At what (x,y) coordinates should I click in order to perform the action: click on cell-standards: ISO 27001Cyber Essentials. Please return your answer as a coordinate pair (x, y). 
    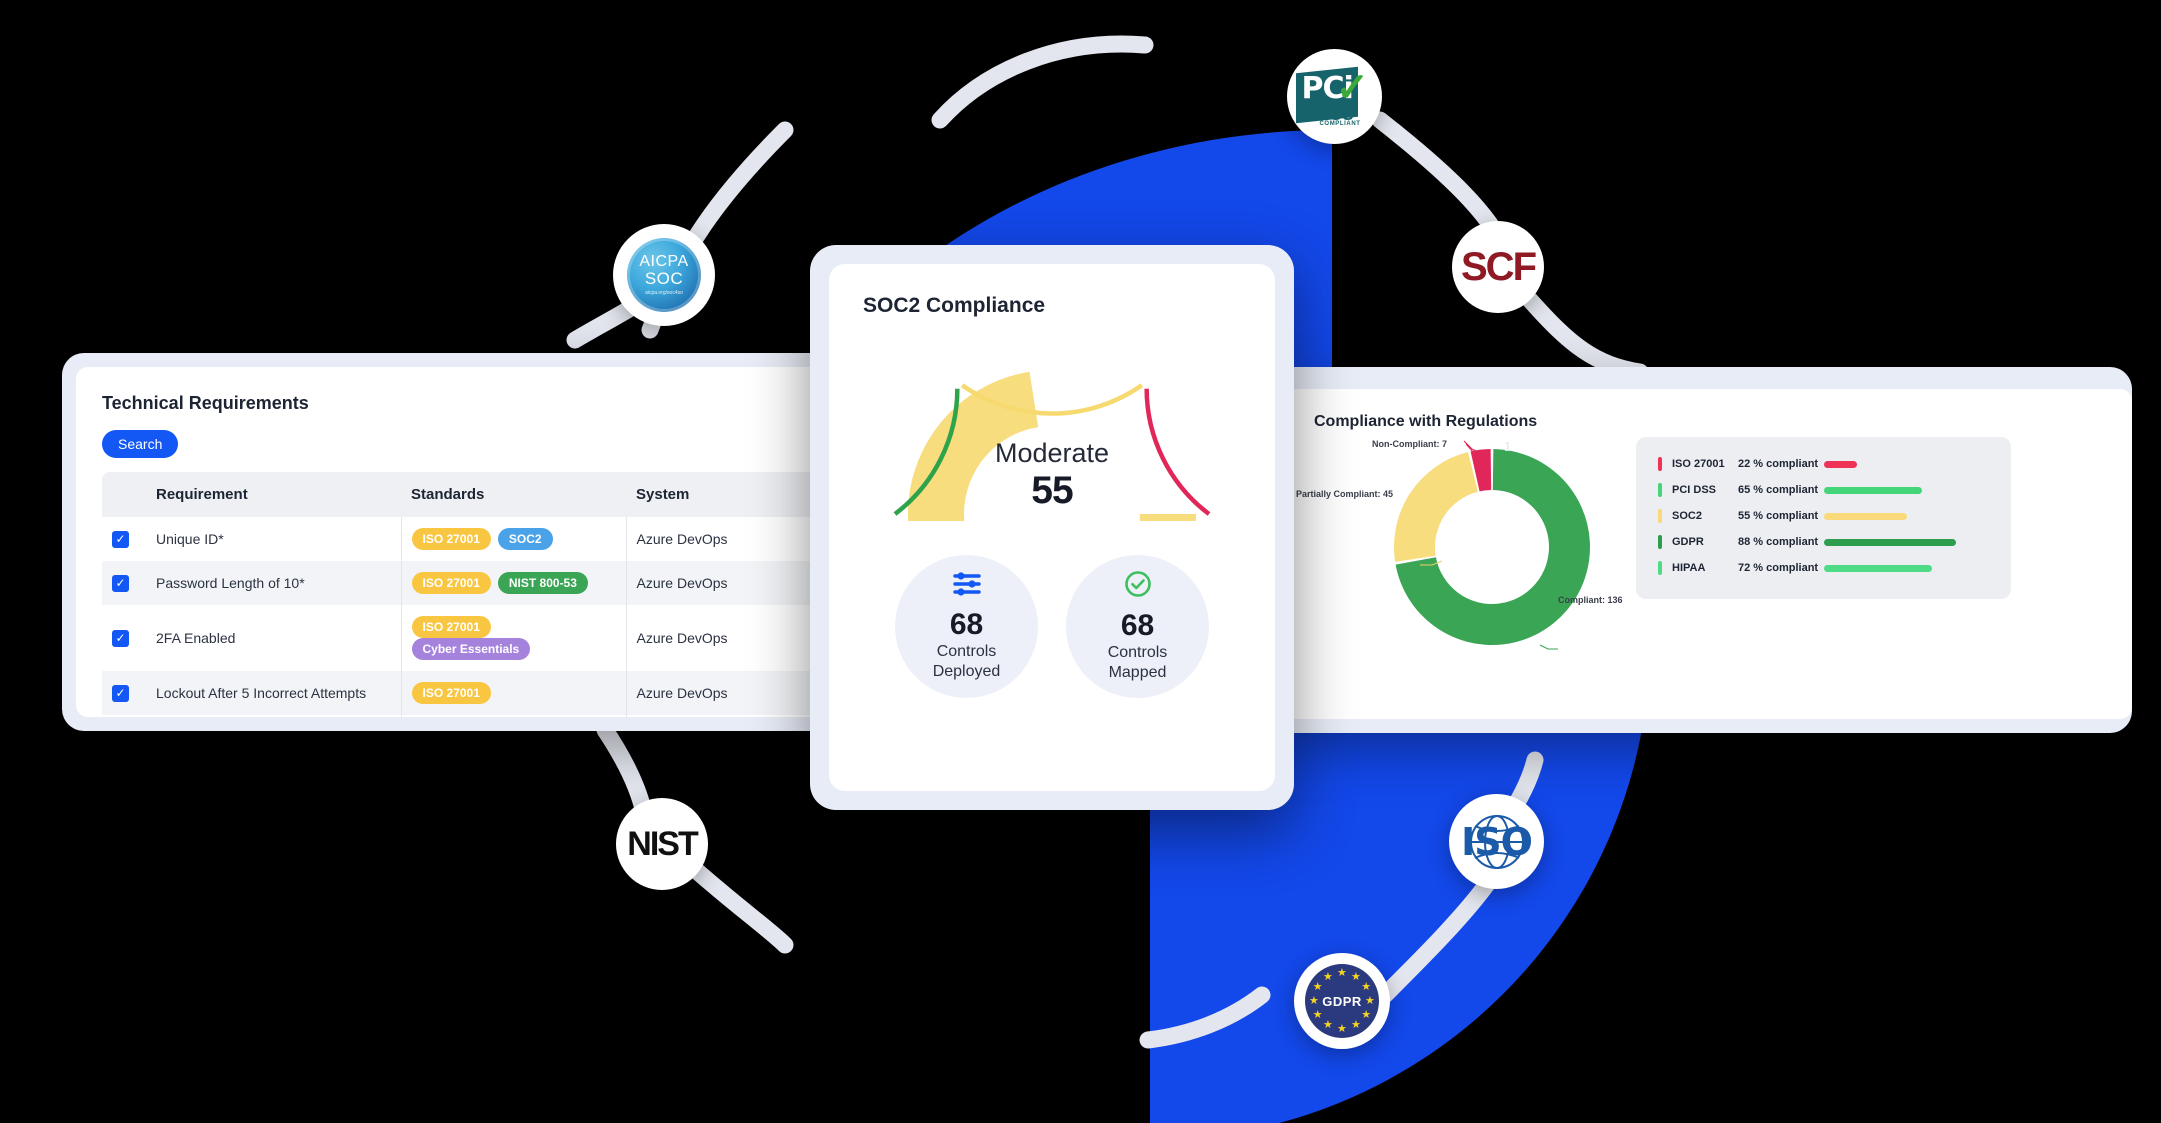
    Looking at the image, I should click on (513, 638).